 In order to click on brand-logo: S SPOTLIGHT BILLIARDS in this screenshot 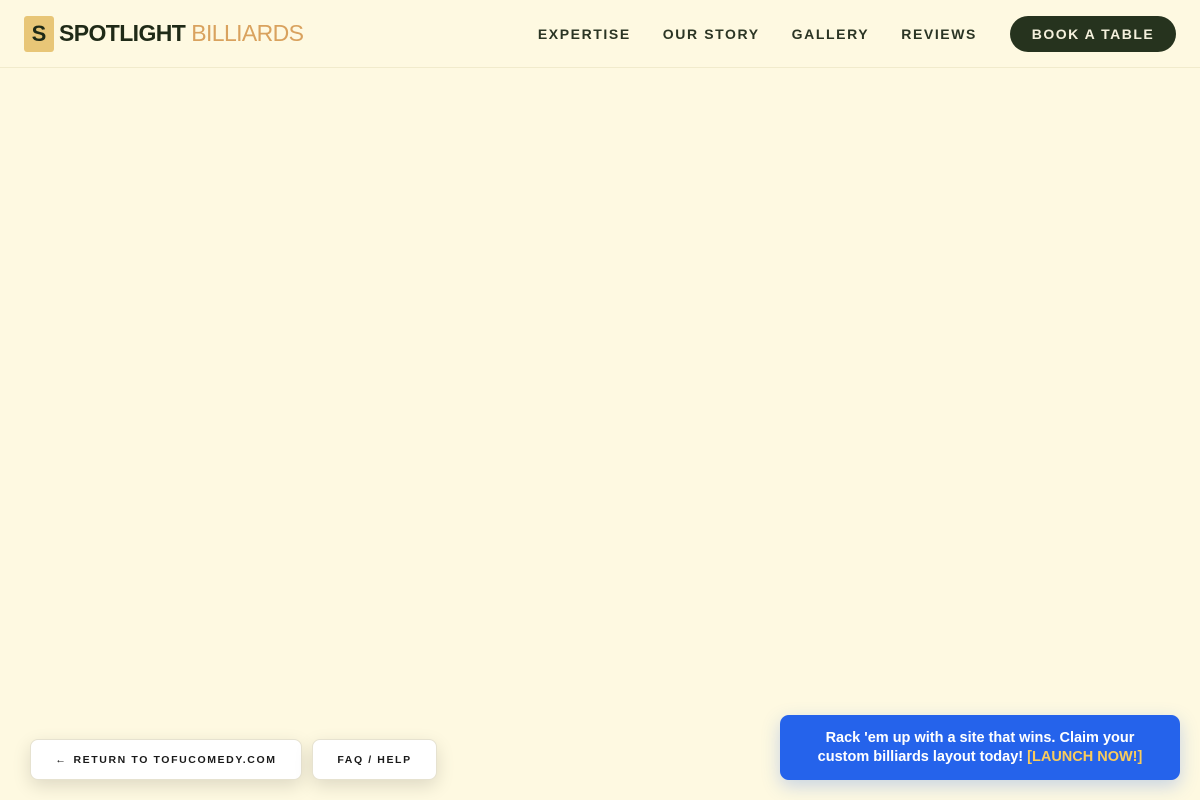, I will do `click(164, 33)`.